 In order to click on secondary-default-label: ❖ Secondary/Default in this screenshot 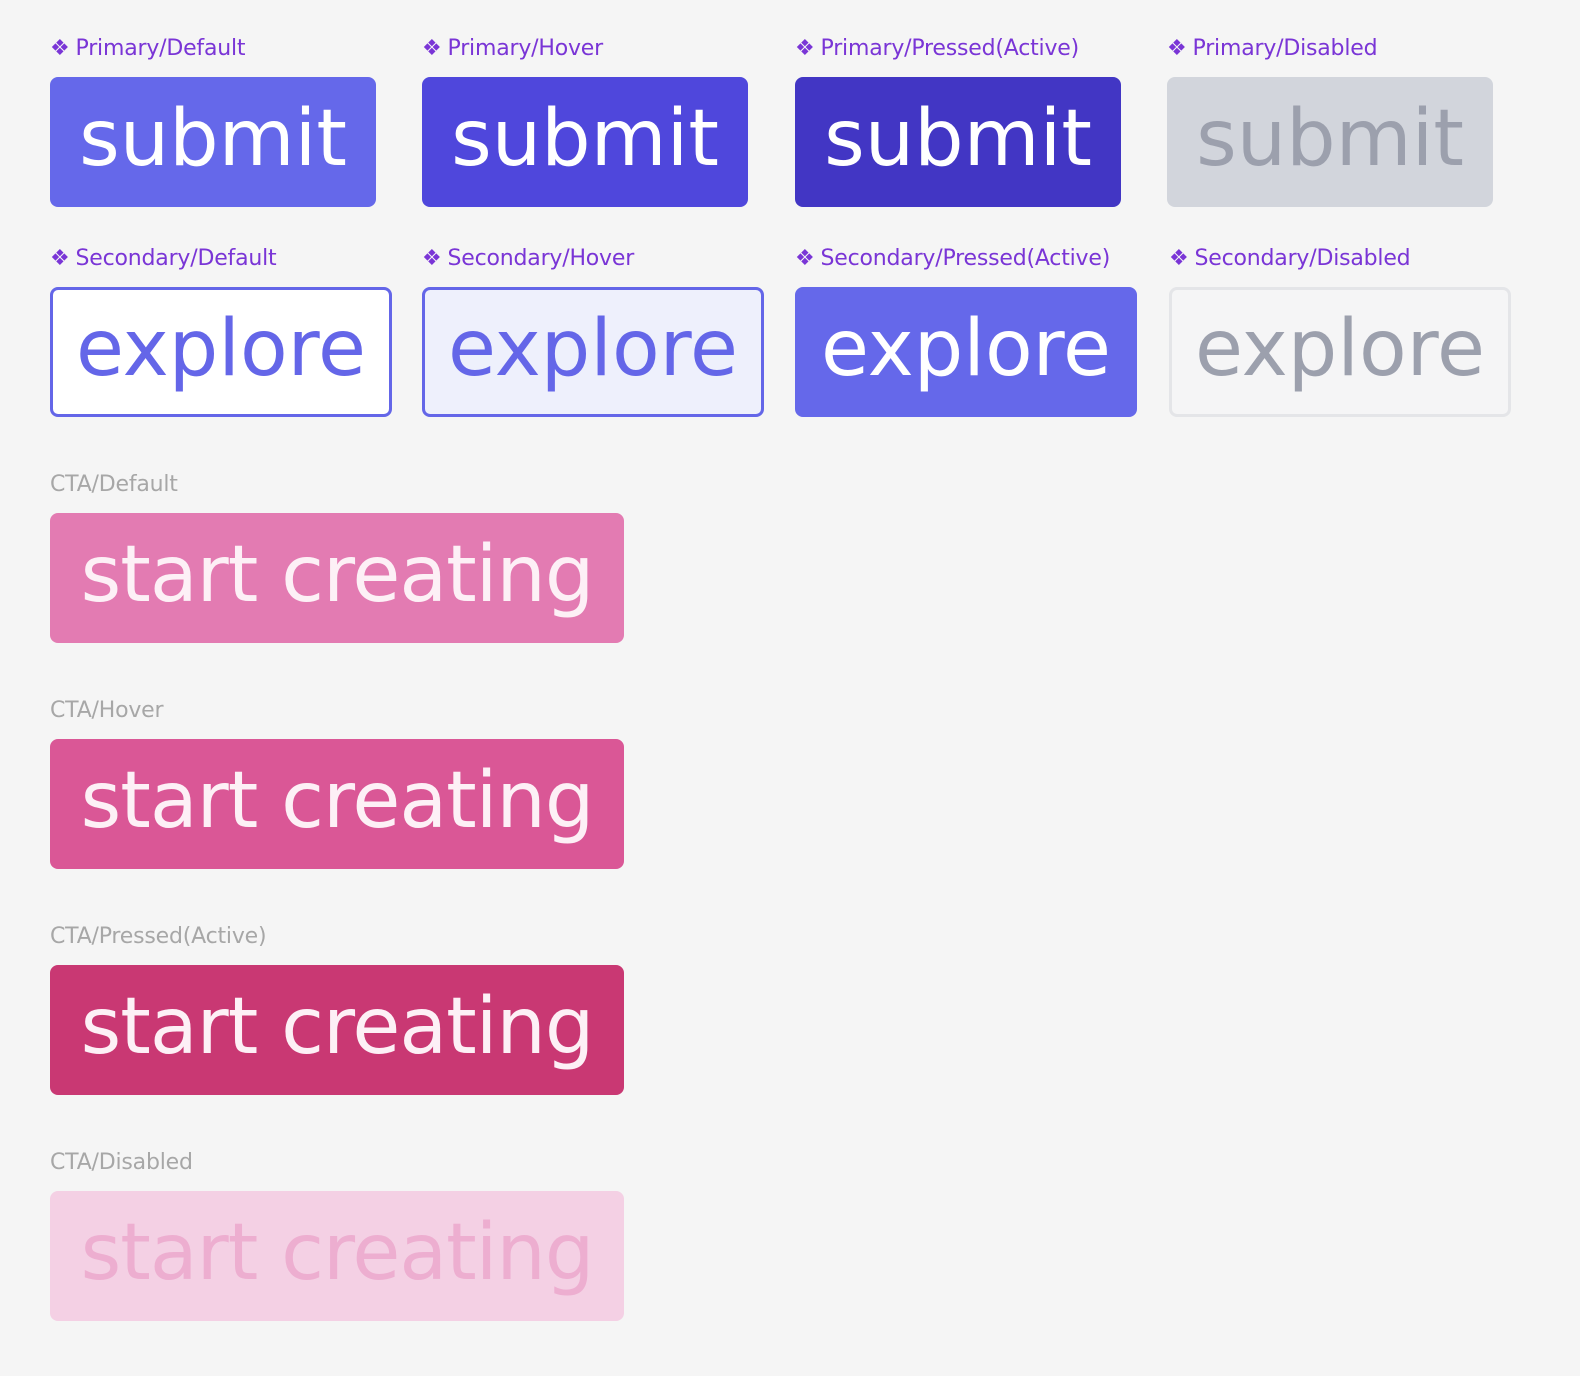, I will do `click(163, 259)`.